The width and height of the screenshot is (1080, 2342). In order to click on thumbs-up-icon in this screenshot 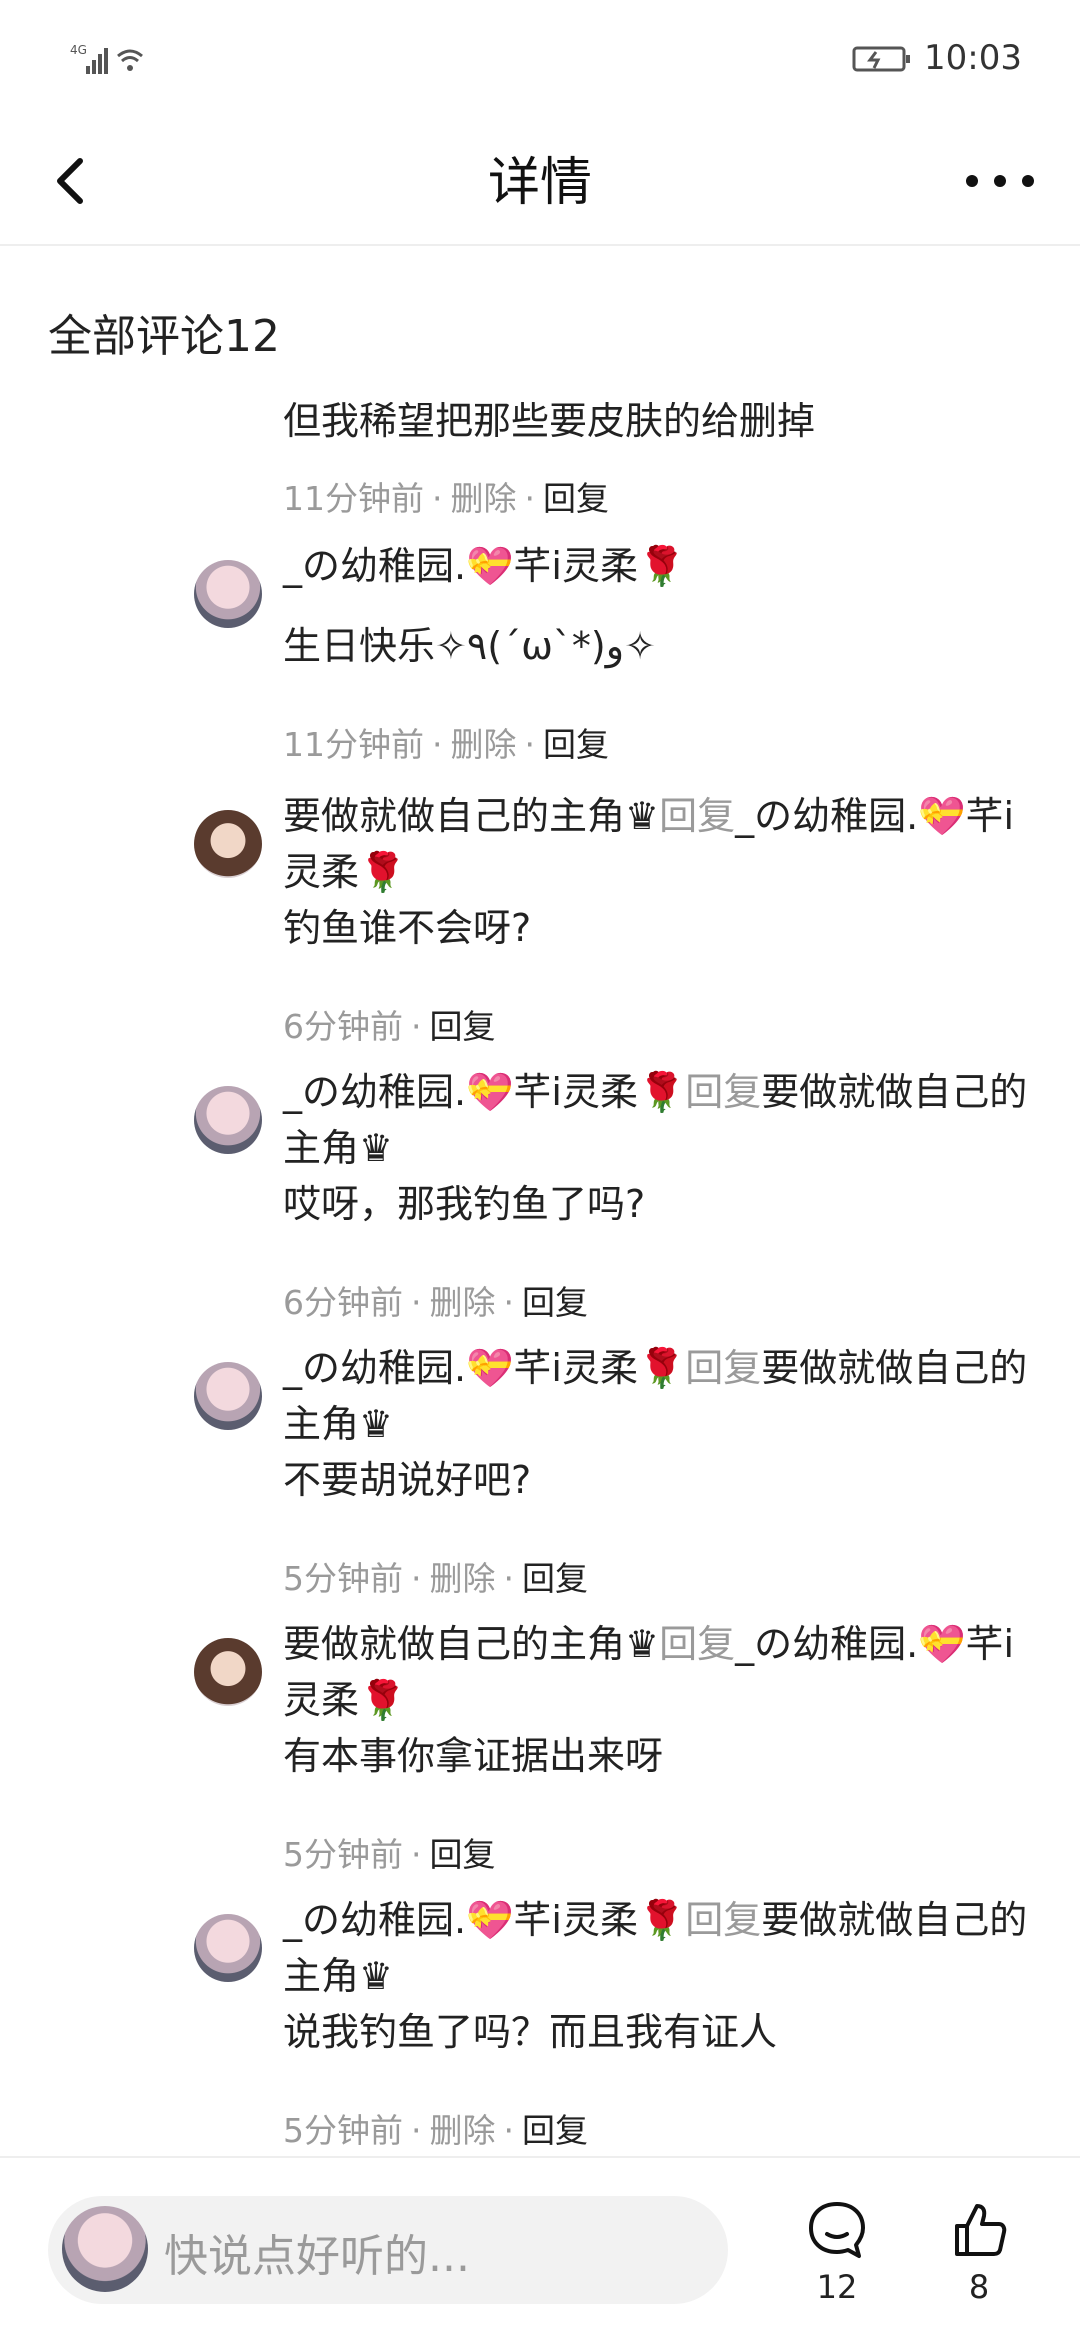, I will do `click(981, 2230)`.